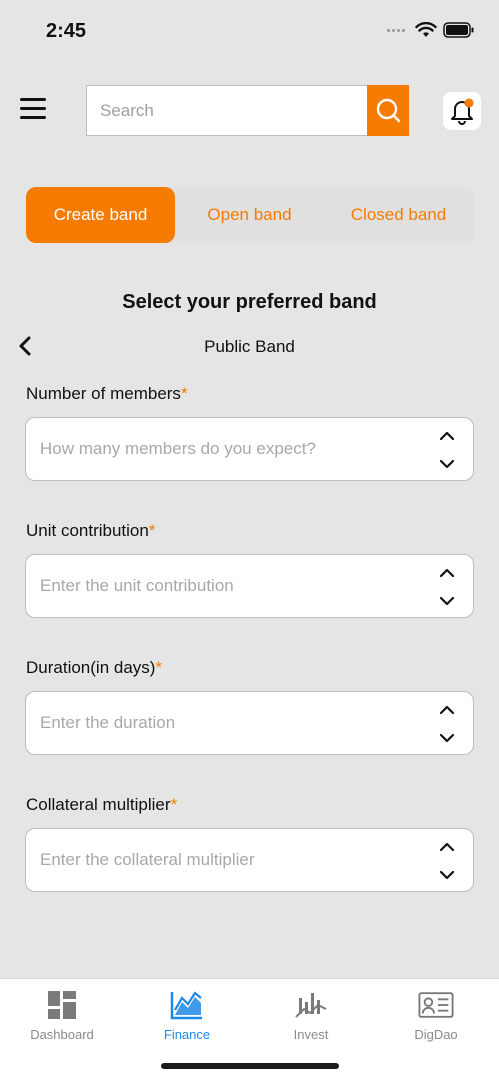 The height and width of the screenshot is (1080, 499). What do you see at coordinates (436, 1034) in the screenshot?
I see `nav-label: DigDao` at bounding box center [436, 1034].